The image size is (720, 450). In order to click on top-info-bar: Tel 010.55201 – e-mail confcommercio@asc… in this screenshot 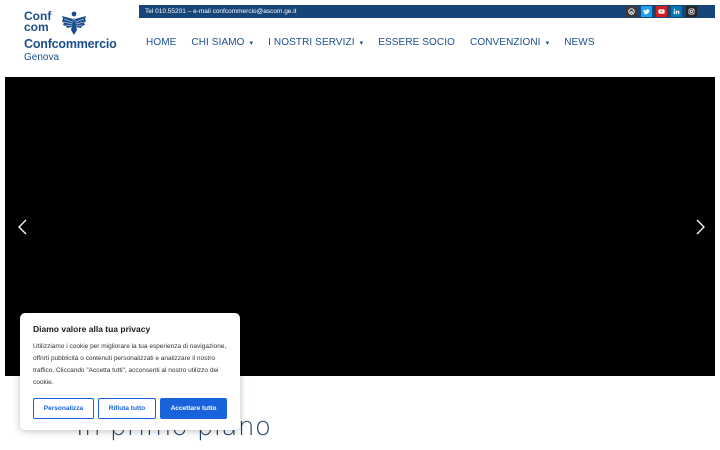, I will do `click(427, 11)`.